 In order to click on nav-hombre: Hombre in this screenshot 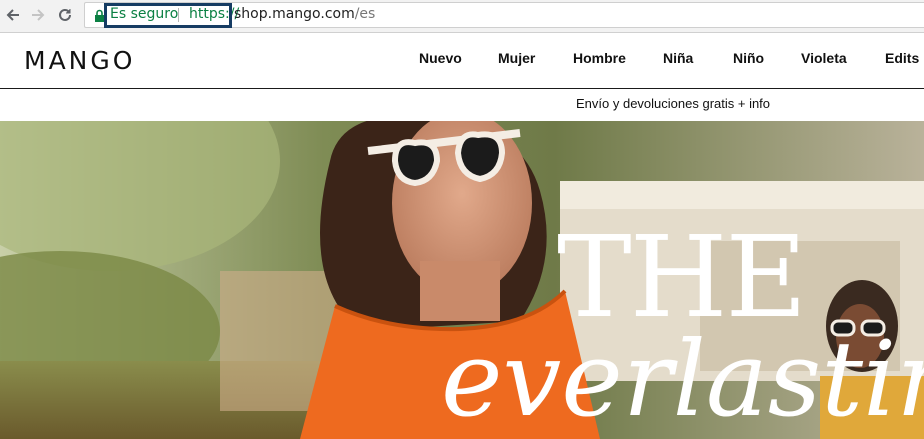, I will do `click(599, 58)`.